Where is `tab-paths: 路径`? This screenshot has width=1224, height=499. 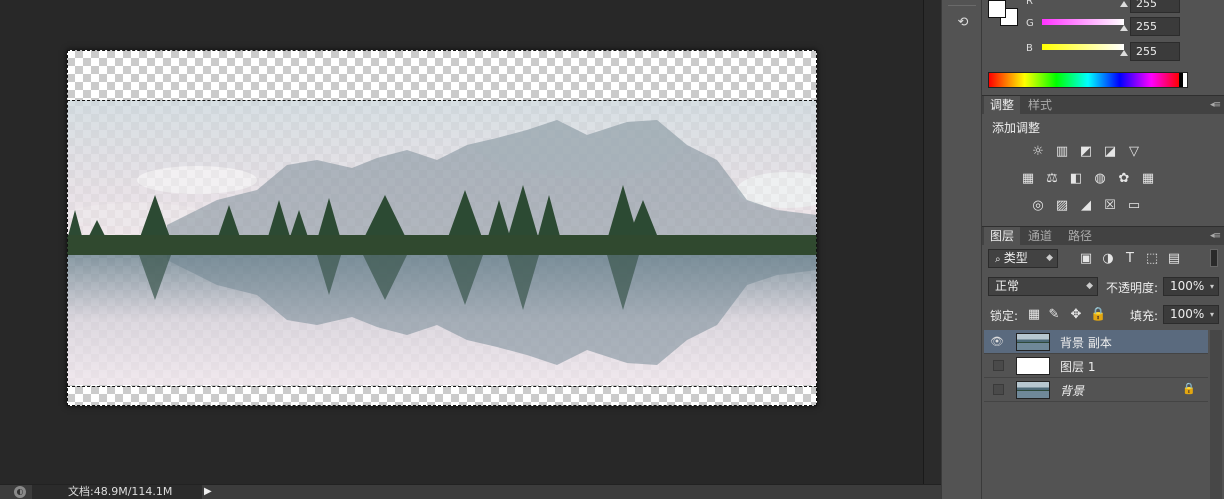
tab-paths: 路径 is located at coordinates (1080, 236).